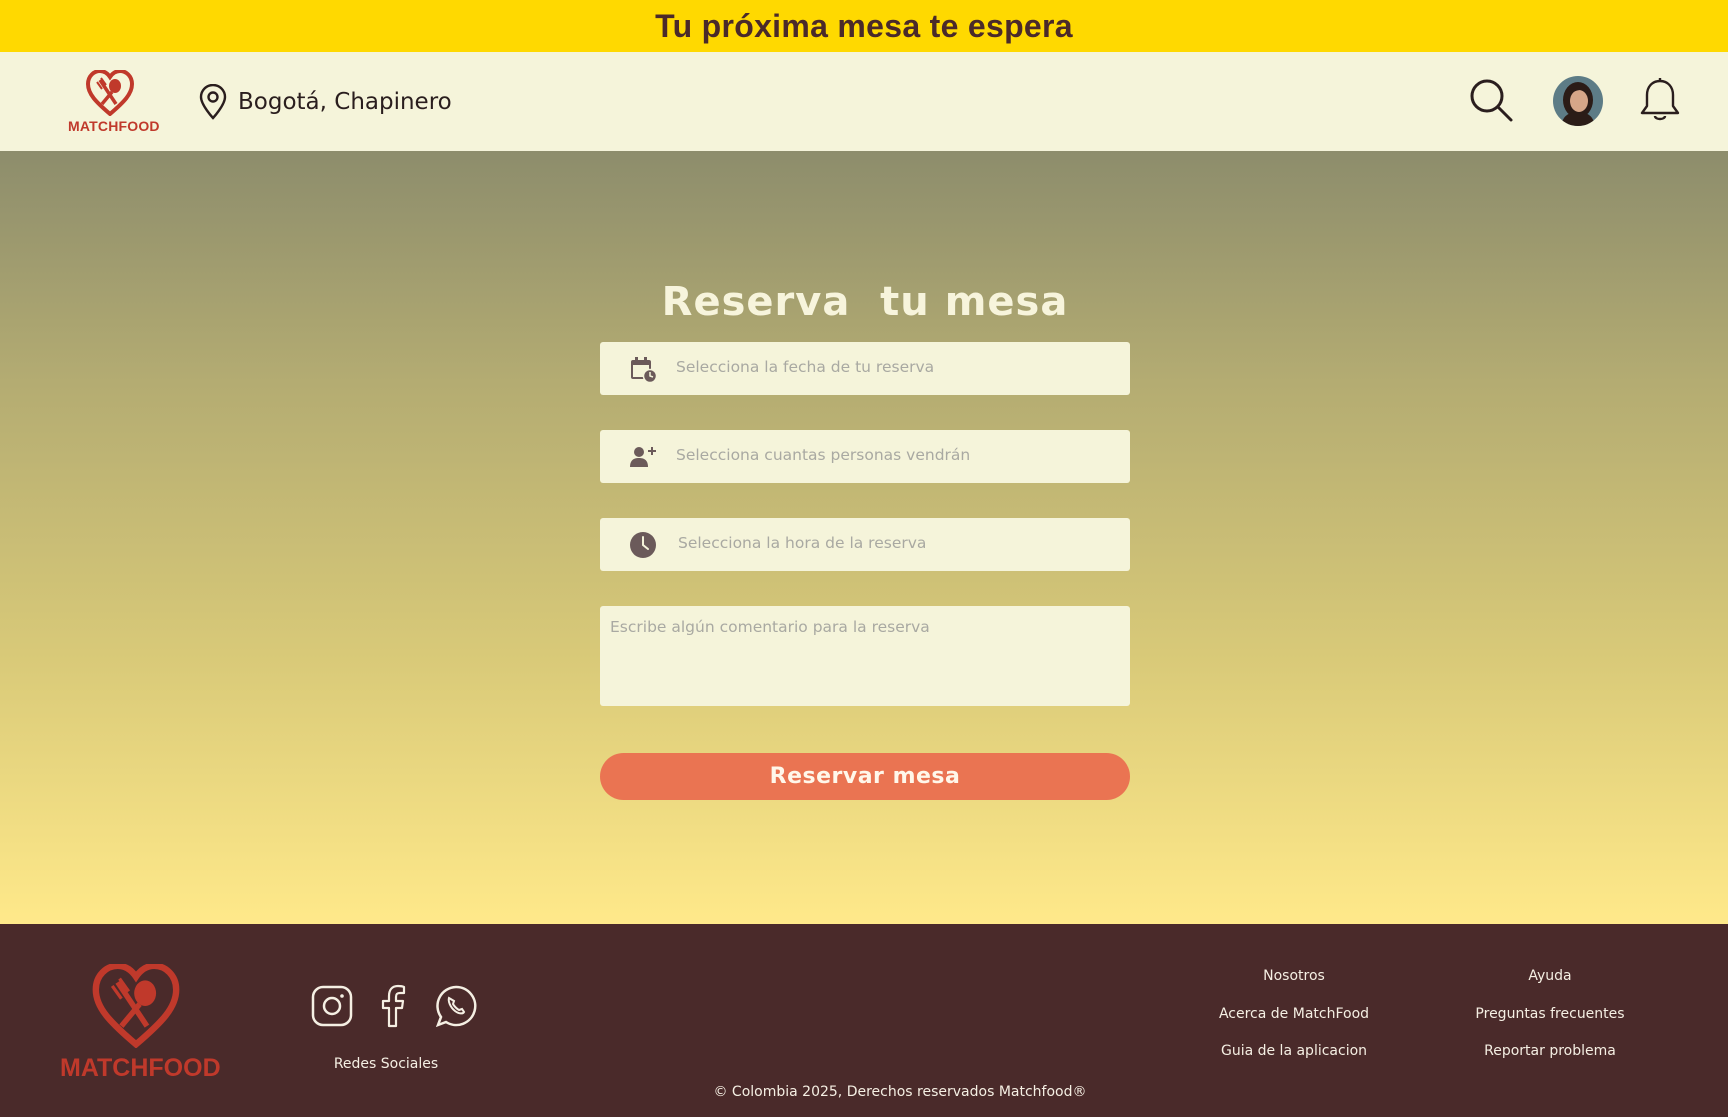  Describe the element at coordinates (823, 455) in the screenshot. I see `people-field-placeholder: Selecciona cuantas personas vendrán` at that location.